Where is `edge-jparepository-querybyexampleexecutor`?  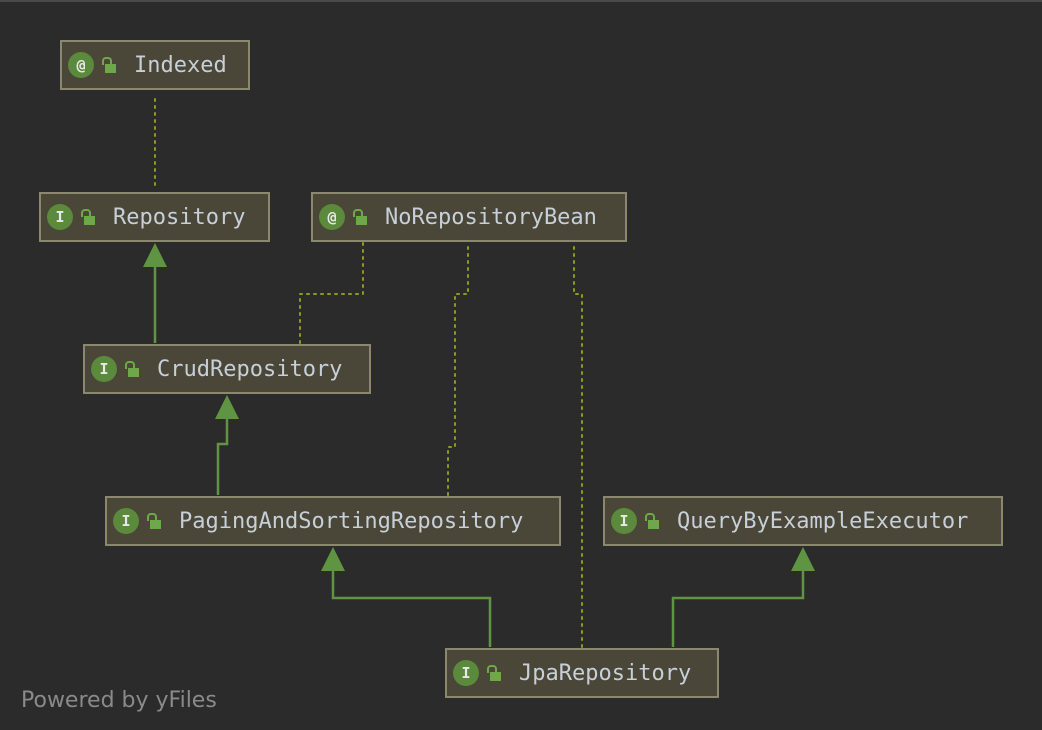
edge-jparepository-querybyexampleexecutor is located at coordinates (738, 607).